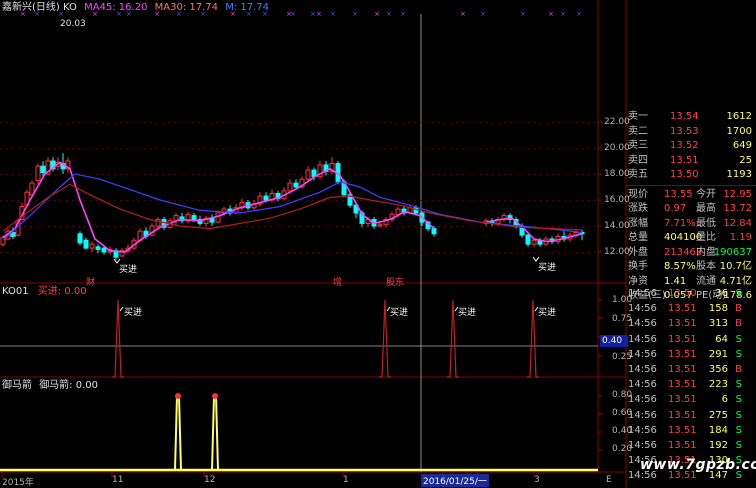 Image resolution: width=756 pixels, height=488 pixels. What do you see at coordinates (735, 266) in the screenshot?
I see `stat-value: 10.7亿` at bounding box center [735, 266].